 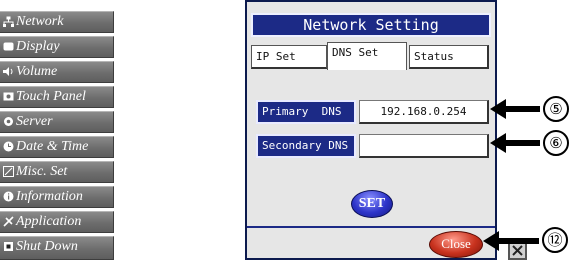 What do you see at coordinates (367, 56) in the screenshot?
I see `tab-dns-set: DNS Set` at bounding box center [367, 56].